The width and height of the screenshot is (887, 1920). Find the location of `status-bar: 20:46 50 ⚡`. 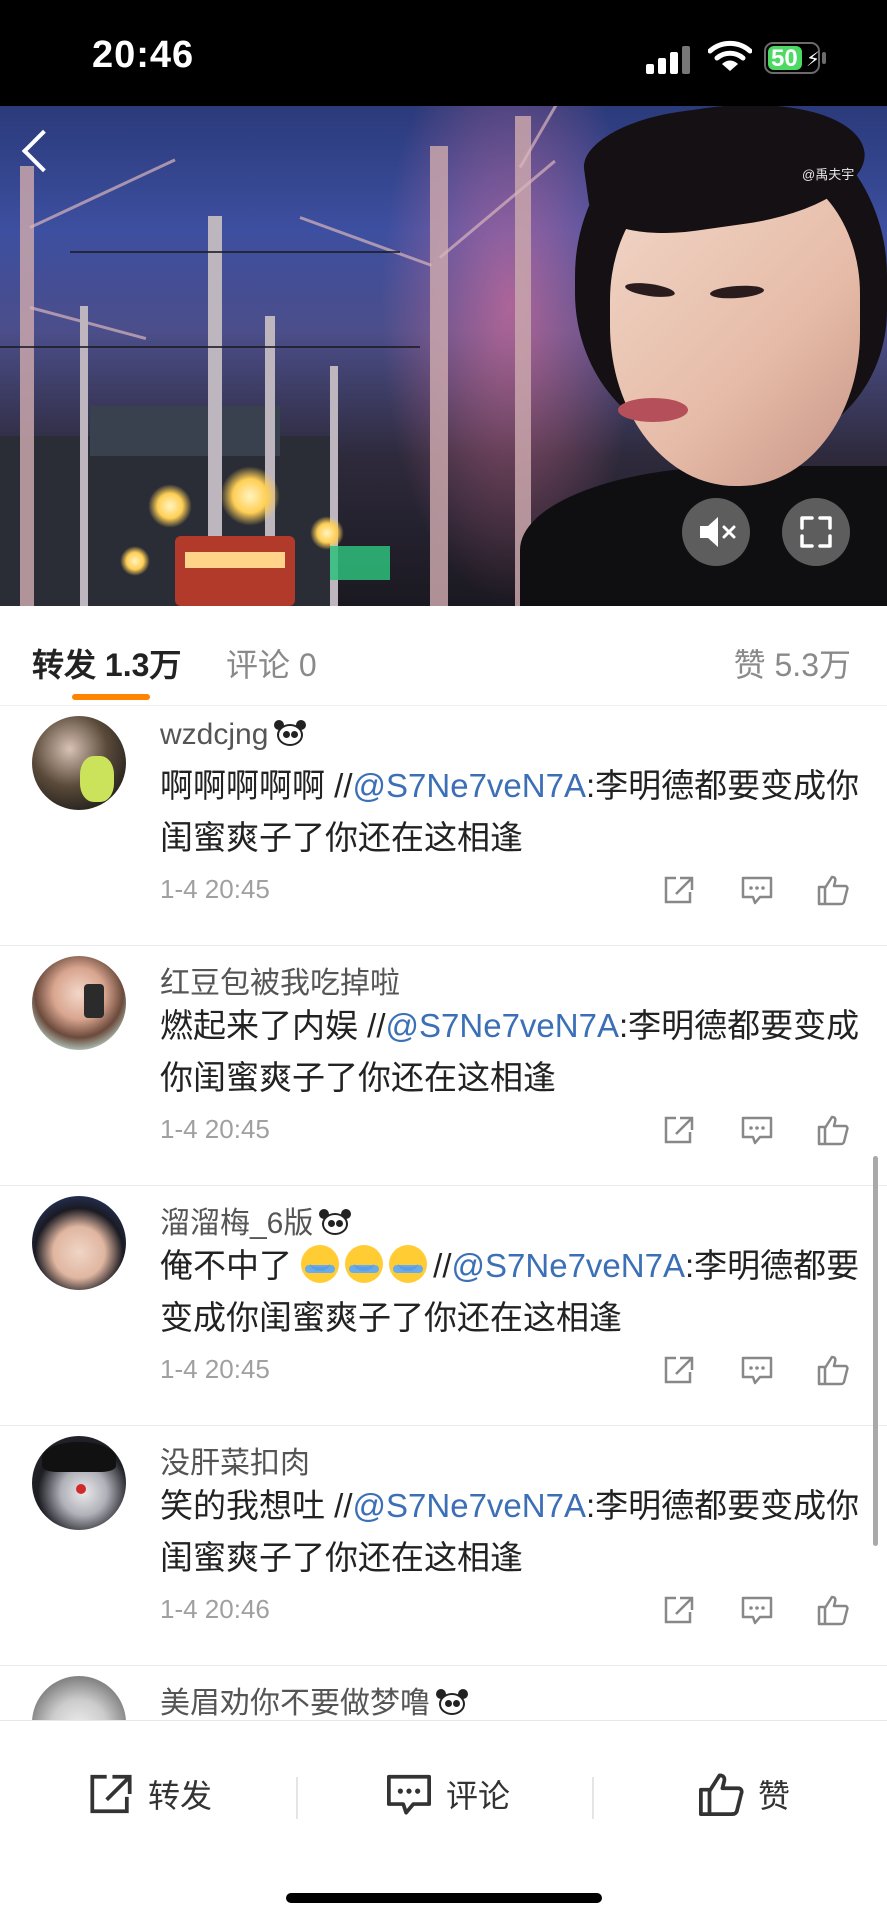

status-bar: 20:46 50 ⚡ is located at coordinates (443, 53).